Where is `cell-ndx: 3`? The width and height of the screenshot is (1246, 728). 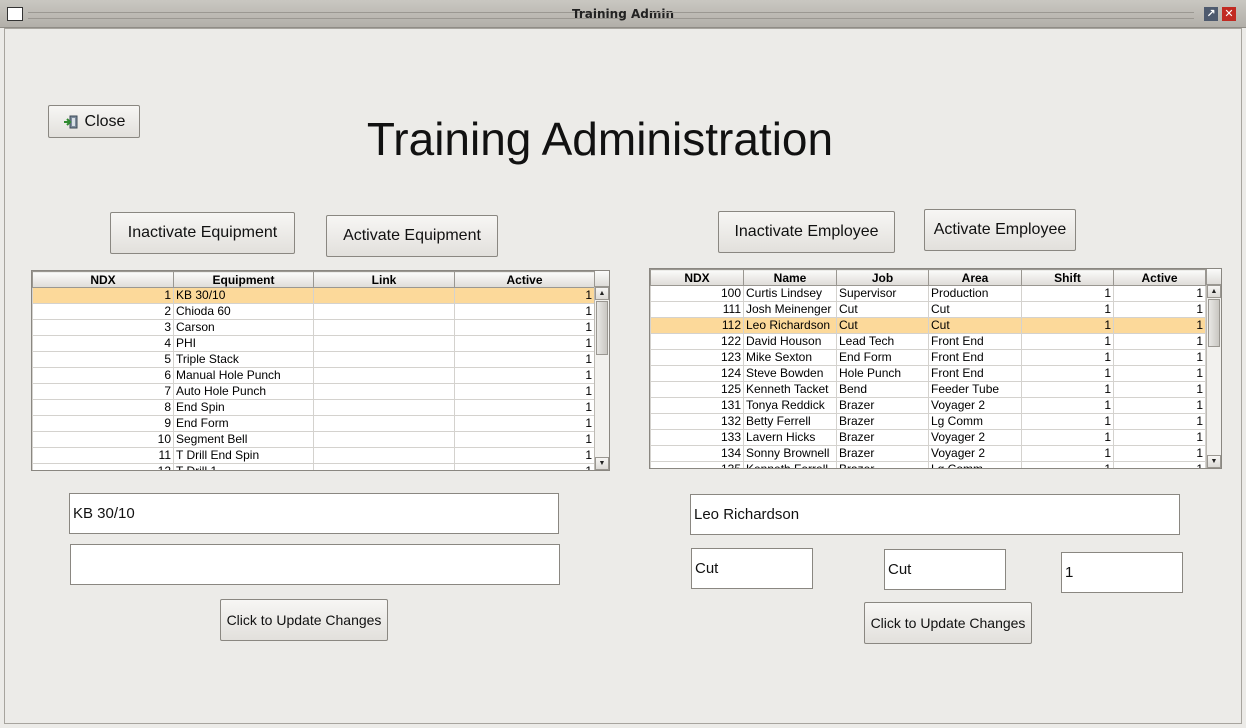 cell-ndx: 3 is located at coordinates (103, 327).